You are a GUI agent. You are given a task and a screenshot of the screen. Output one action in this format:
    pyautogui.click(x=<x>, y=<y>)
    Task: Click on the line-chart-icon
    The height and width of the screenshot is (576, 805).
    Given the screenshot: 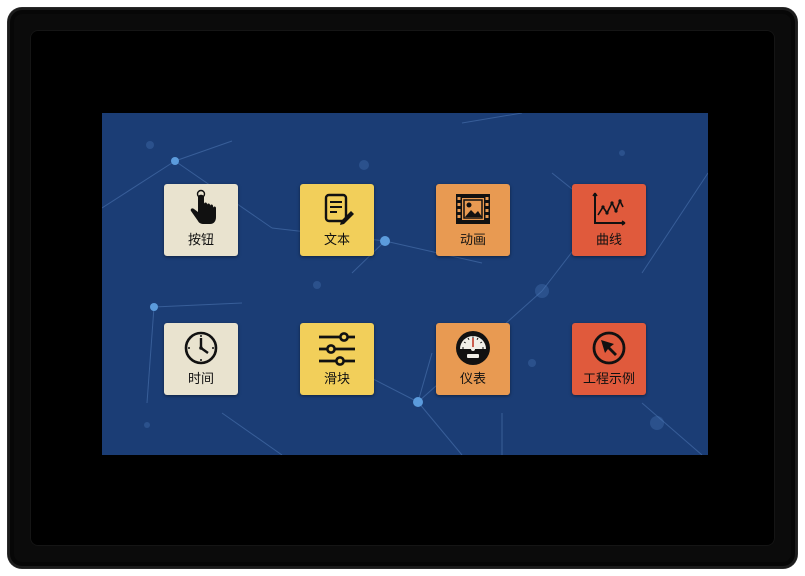 What is the action you would take?
    pyautogui.click(x=609, y=209)
    